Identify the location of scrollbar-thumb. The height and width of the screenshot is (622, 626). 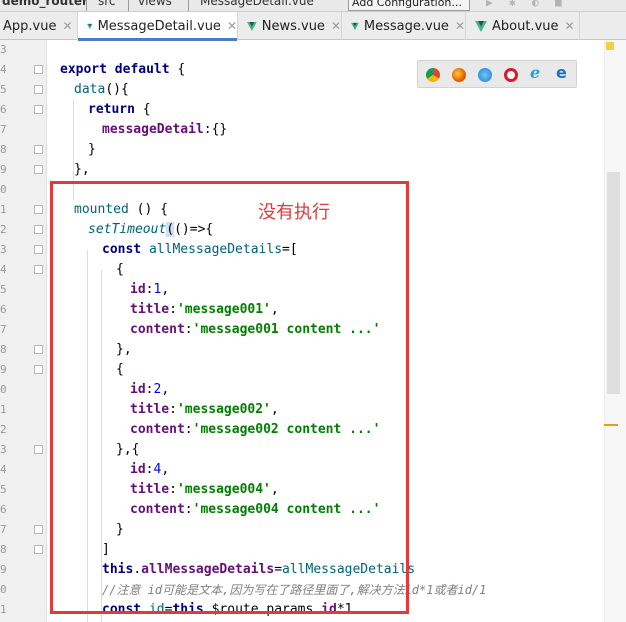
(613, 283).